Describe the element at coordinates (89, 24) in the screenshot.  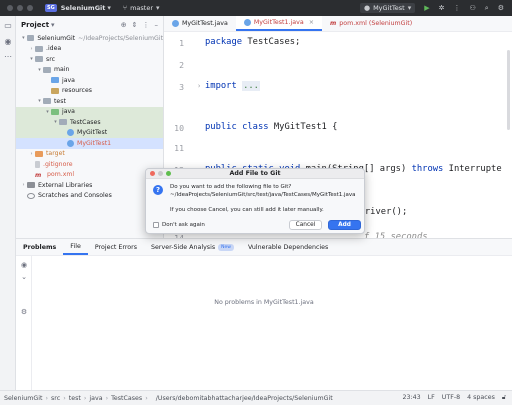
I see `project-panel-header: Project ▾ ⊕ ⇕ ⋮ –` at that location.